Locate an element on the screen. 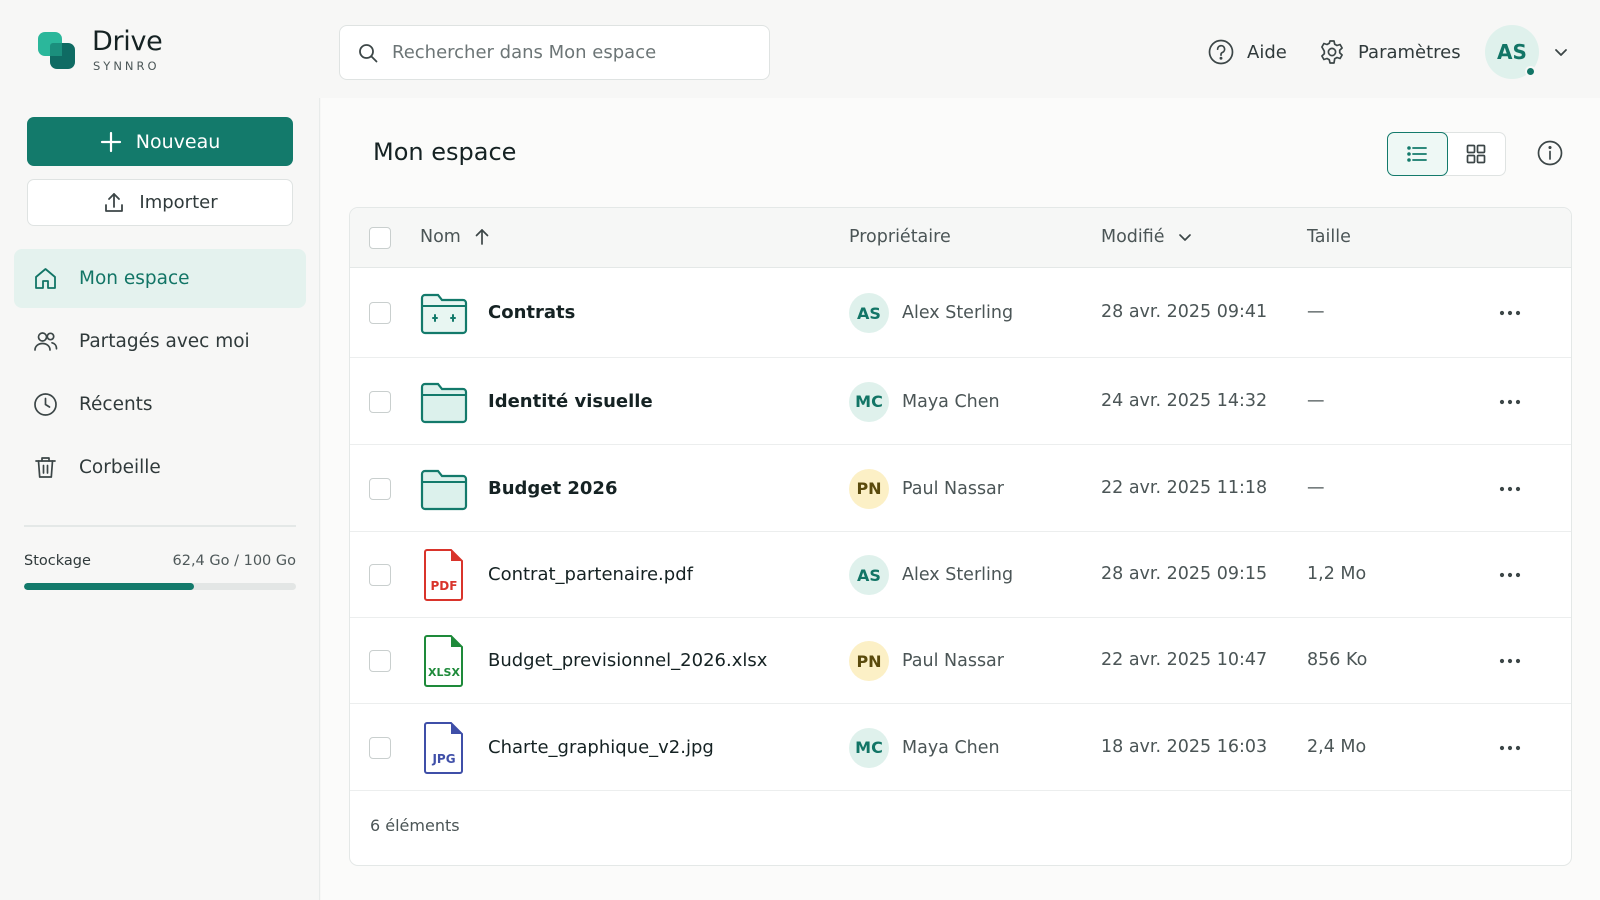 The width and height of the screenshot is (1600, 900). settings-label: Paramètres is located at coordinates (1409, 52).